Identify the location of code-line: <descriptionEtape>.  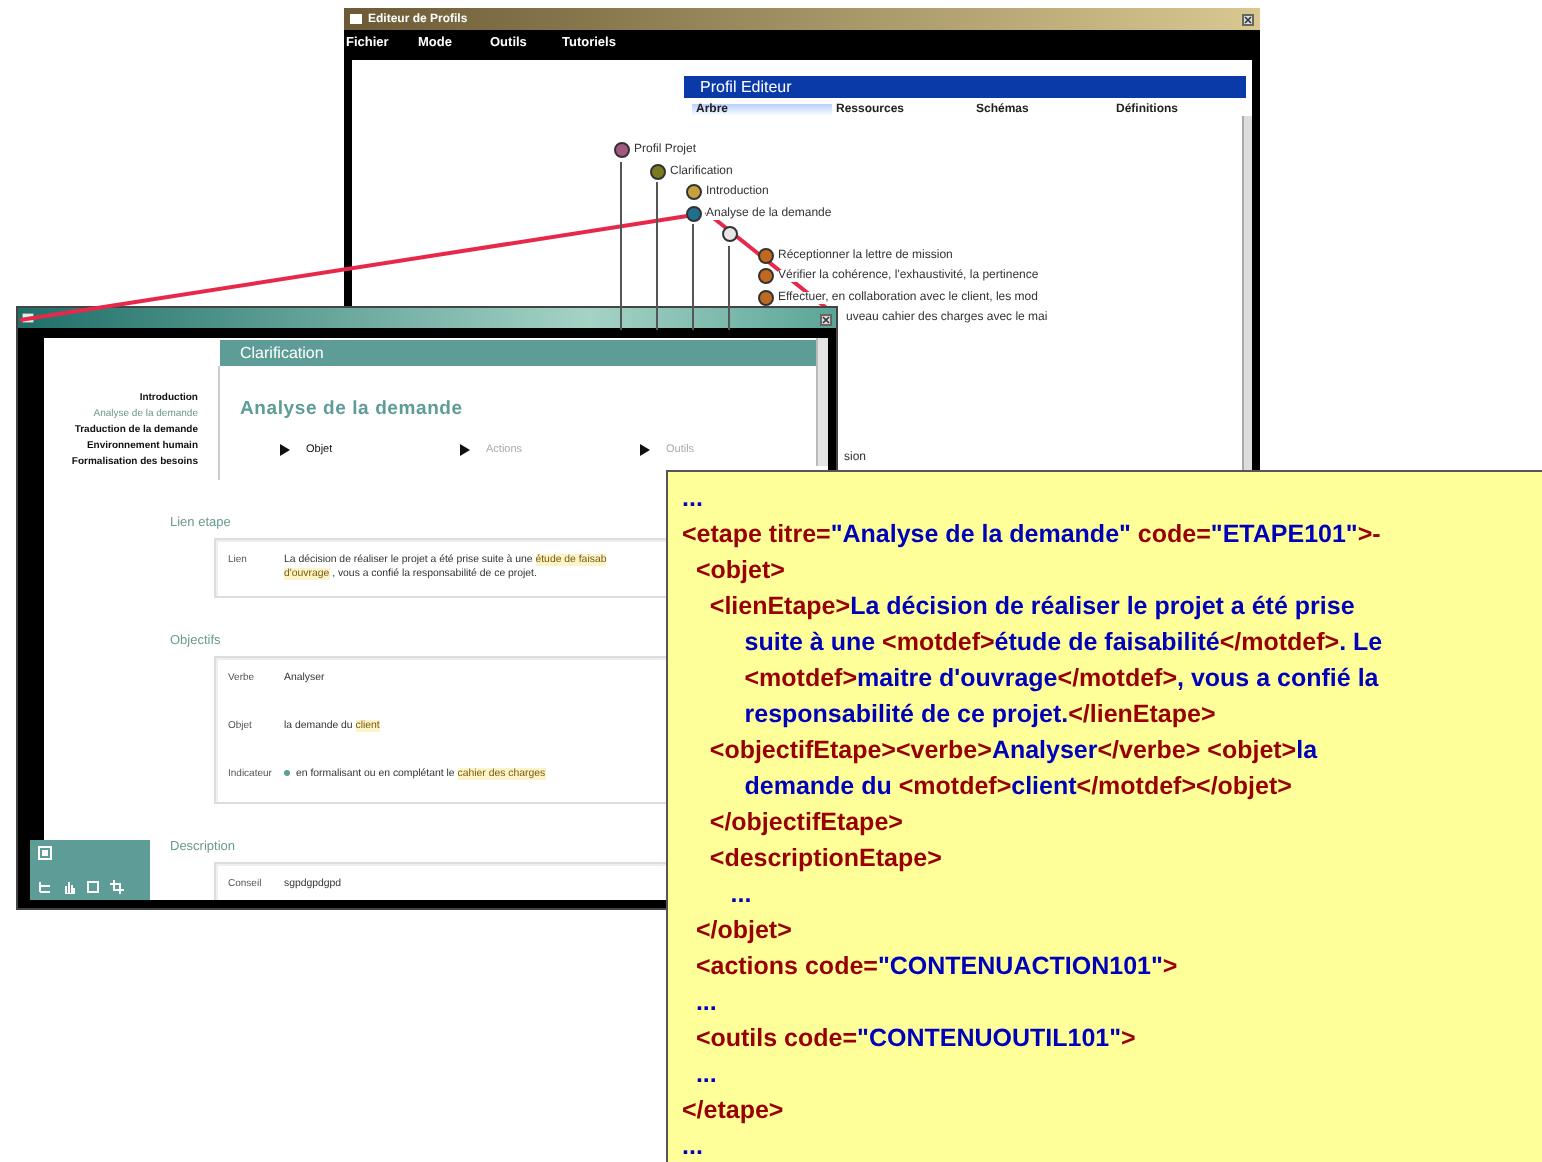
(824, 859).